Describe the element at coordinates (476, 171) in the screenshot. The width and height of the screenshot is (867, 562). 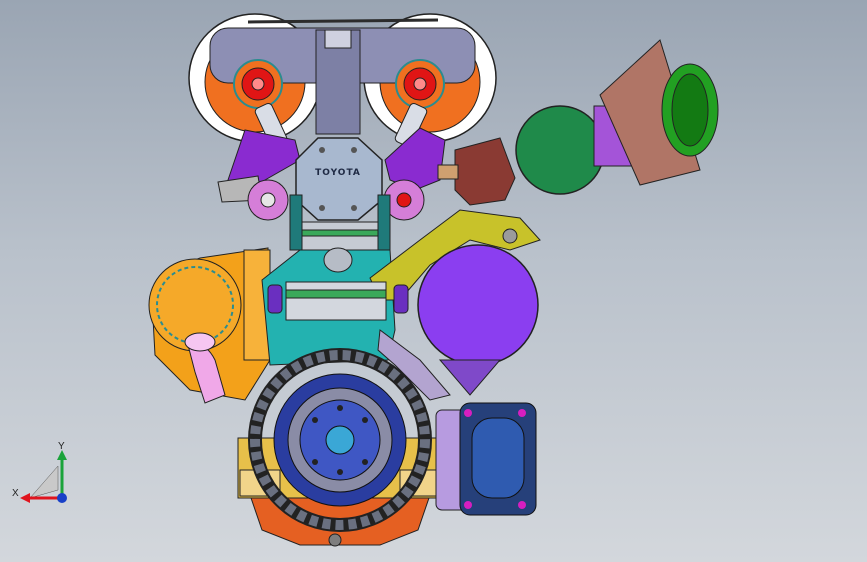
I see `intake-manifold` at that location.